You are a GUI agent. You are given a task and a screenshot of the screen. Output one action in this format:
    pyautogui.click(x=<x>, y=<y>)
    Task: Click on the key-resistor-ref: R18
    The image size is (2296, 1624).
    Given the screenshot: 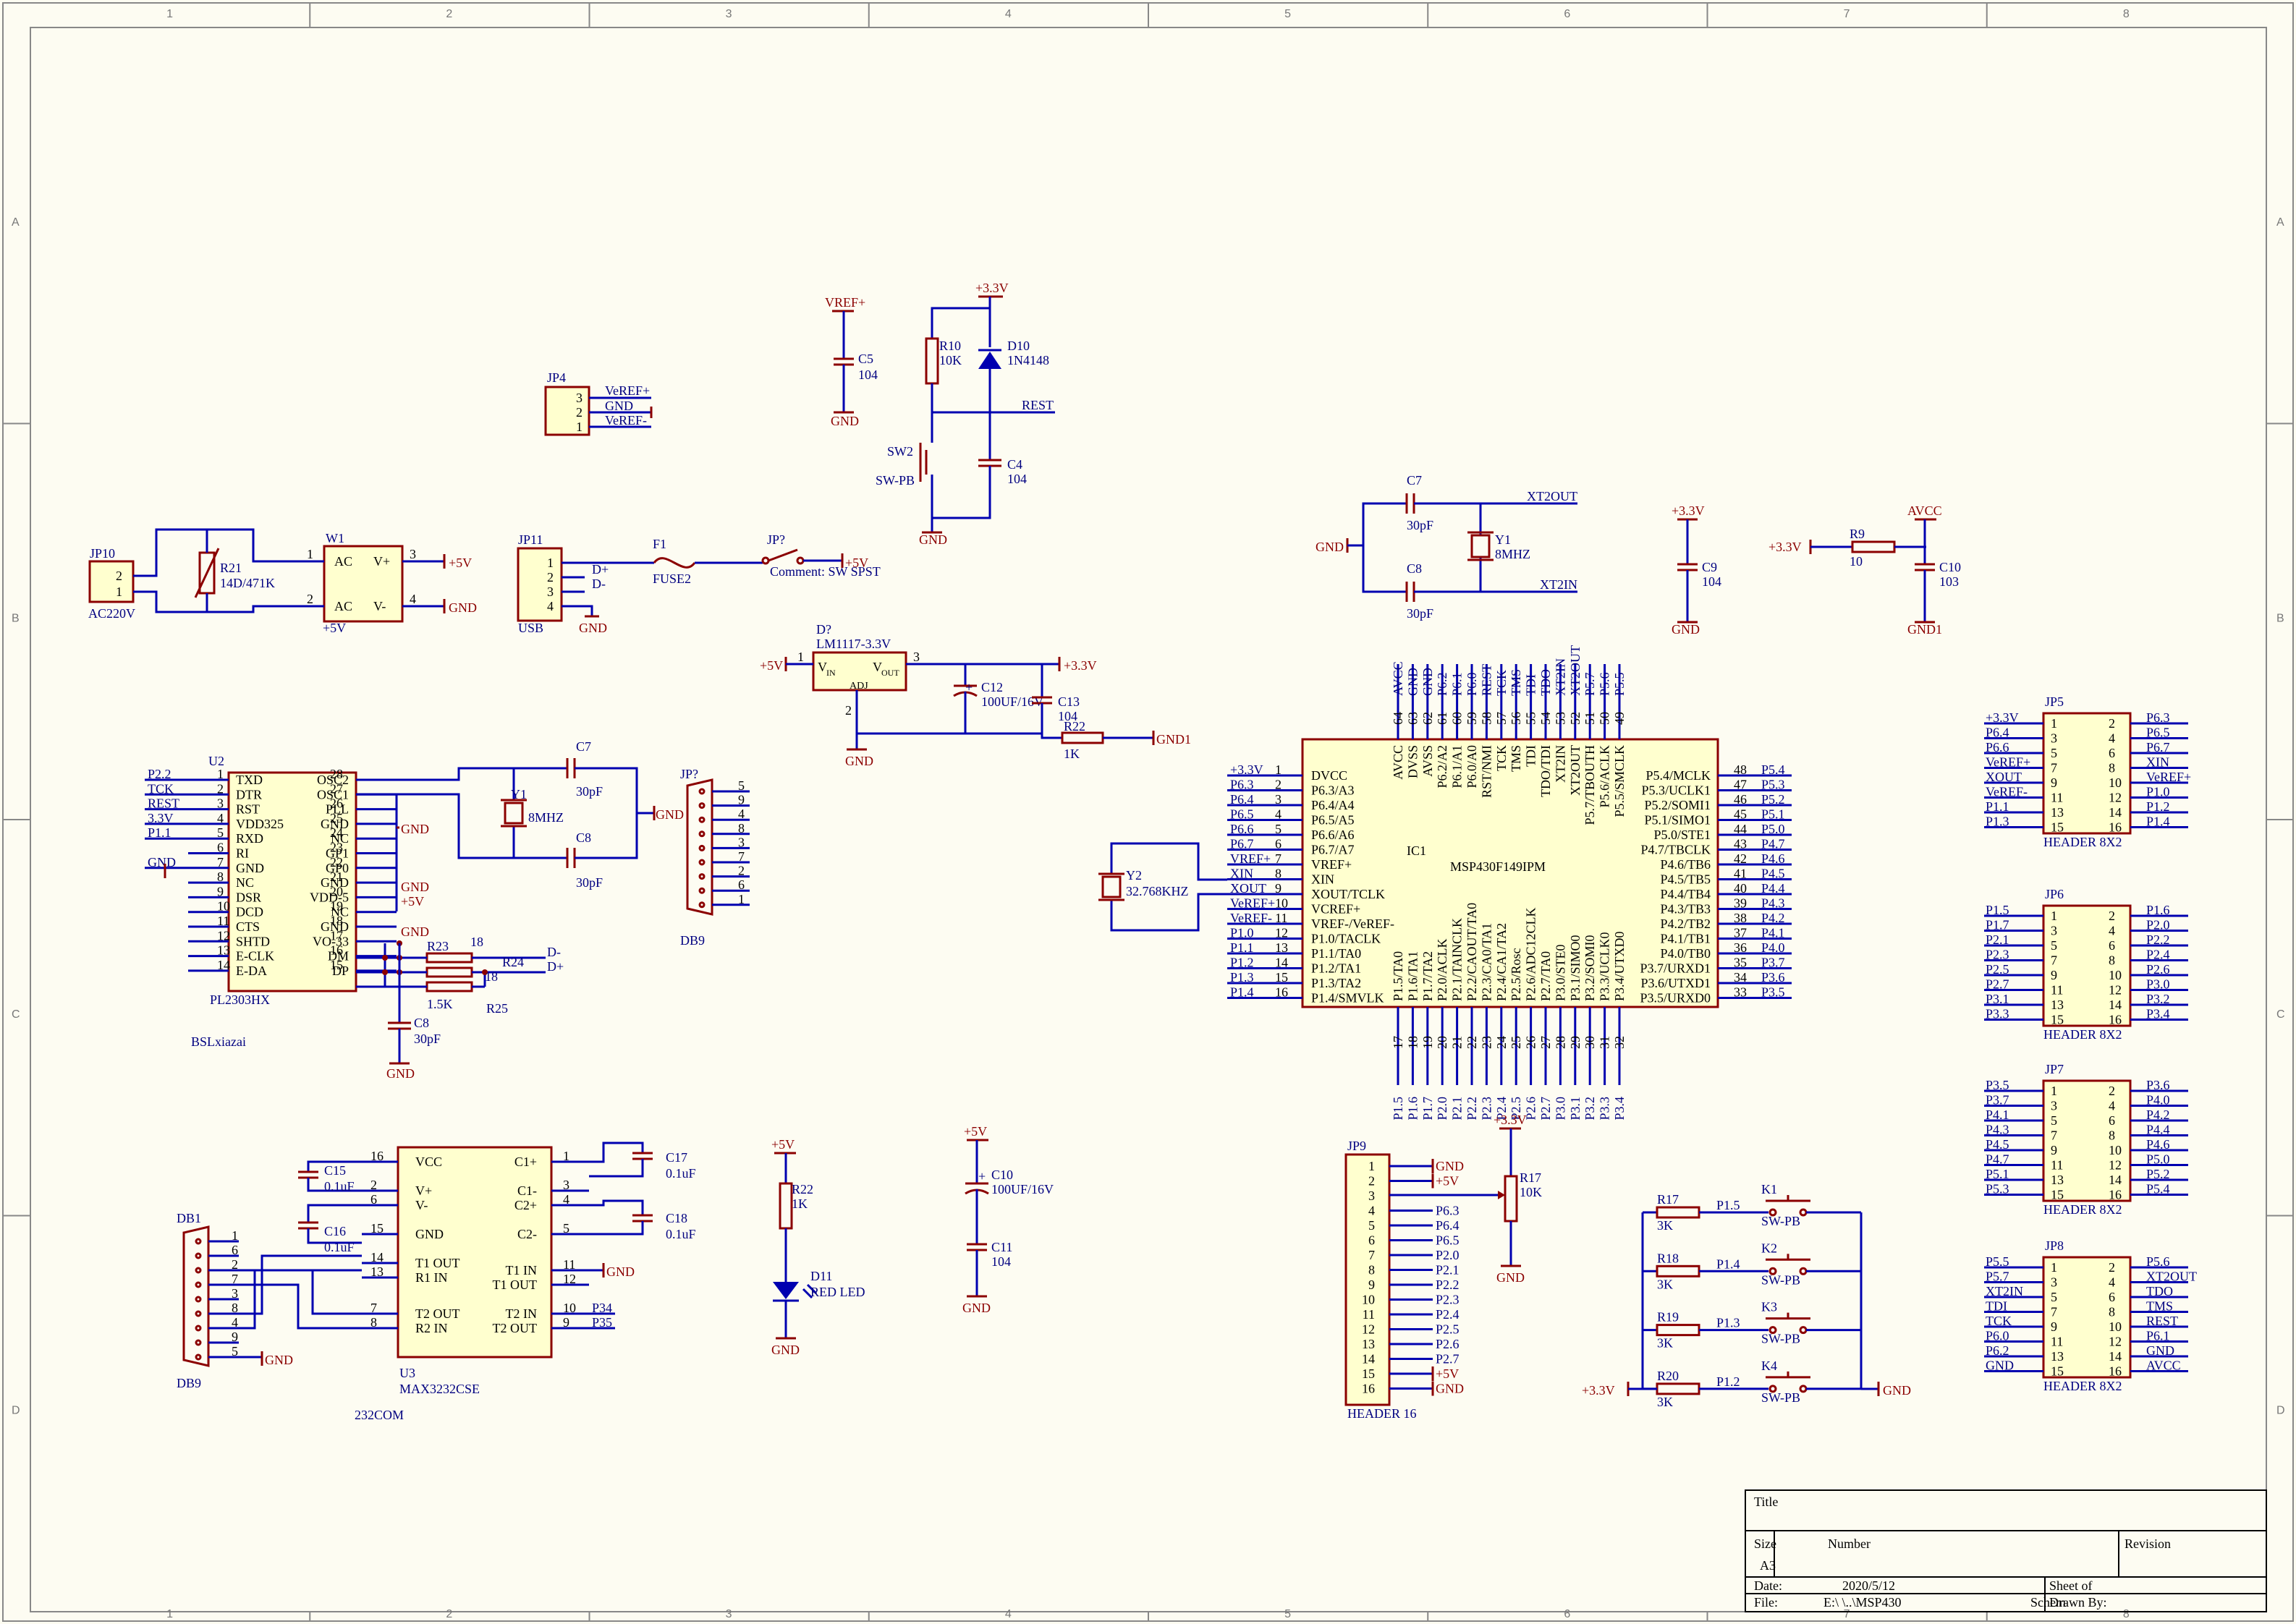 What is the action you would take?
    pyautogui.click(x=1668, y=1258)
    